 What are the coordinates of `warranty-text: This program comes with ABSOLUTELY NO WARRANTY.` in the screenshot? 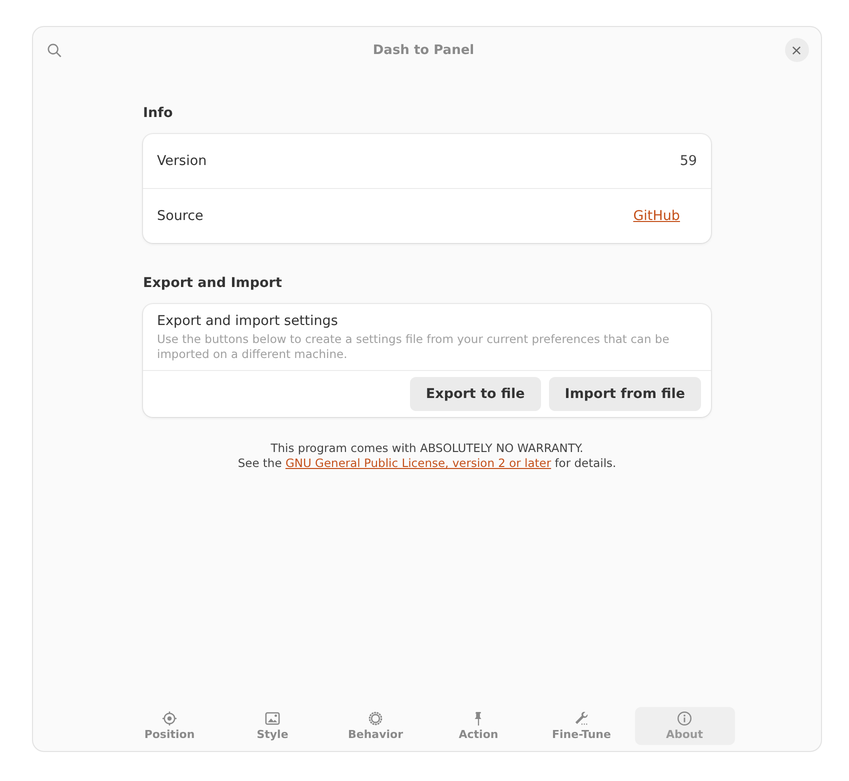 It's located at (427, 448).